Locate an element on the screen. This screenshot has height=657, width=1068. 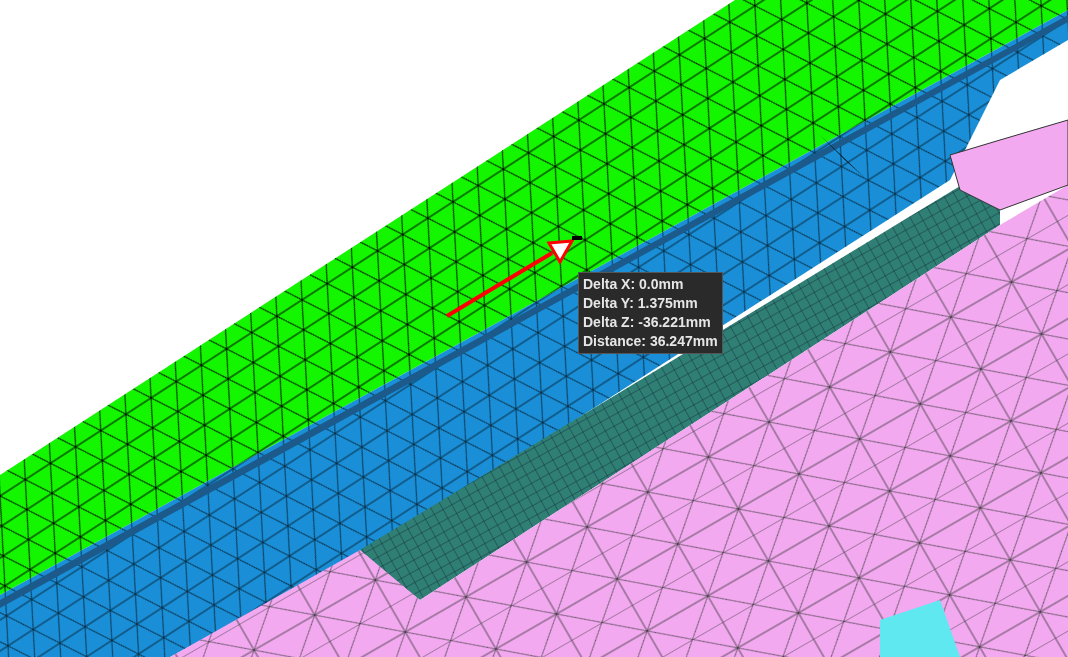
measurement-text: Delta Z: -36.221mm is located at coordinates (647, 322).